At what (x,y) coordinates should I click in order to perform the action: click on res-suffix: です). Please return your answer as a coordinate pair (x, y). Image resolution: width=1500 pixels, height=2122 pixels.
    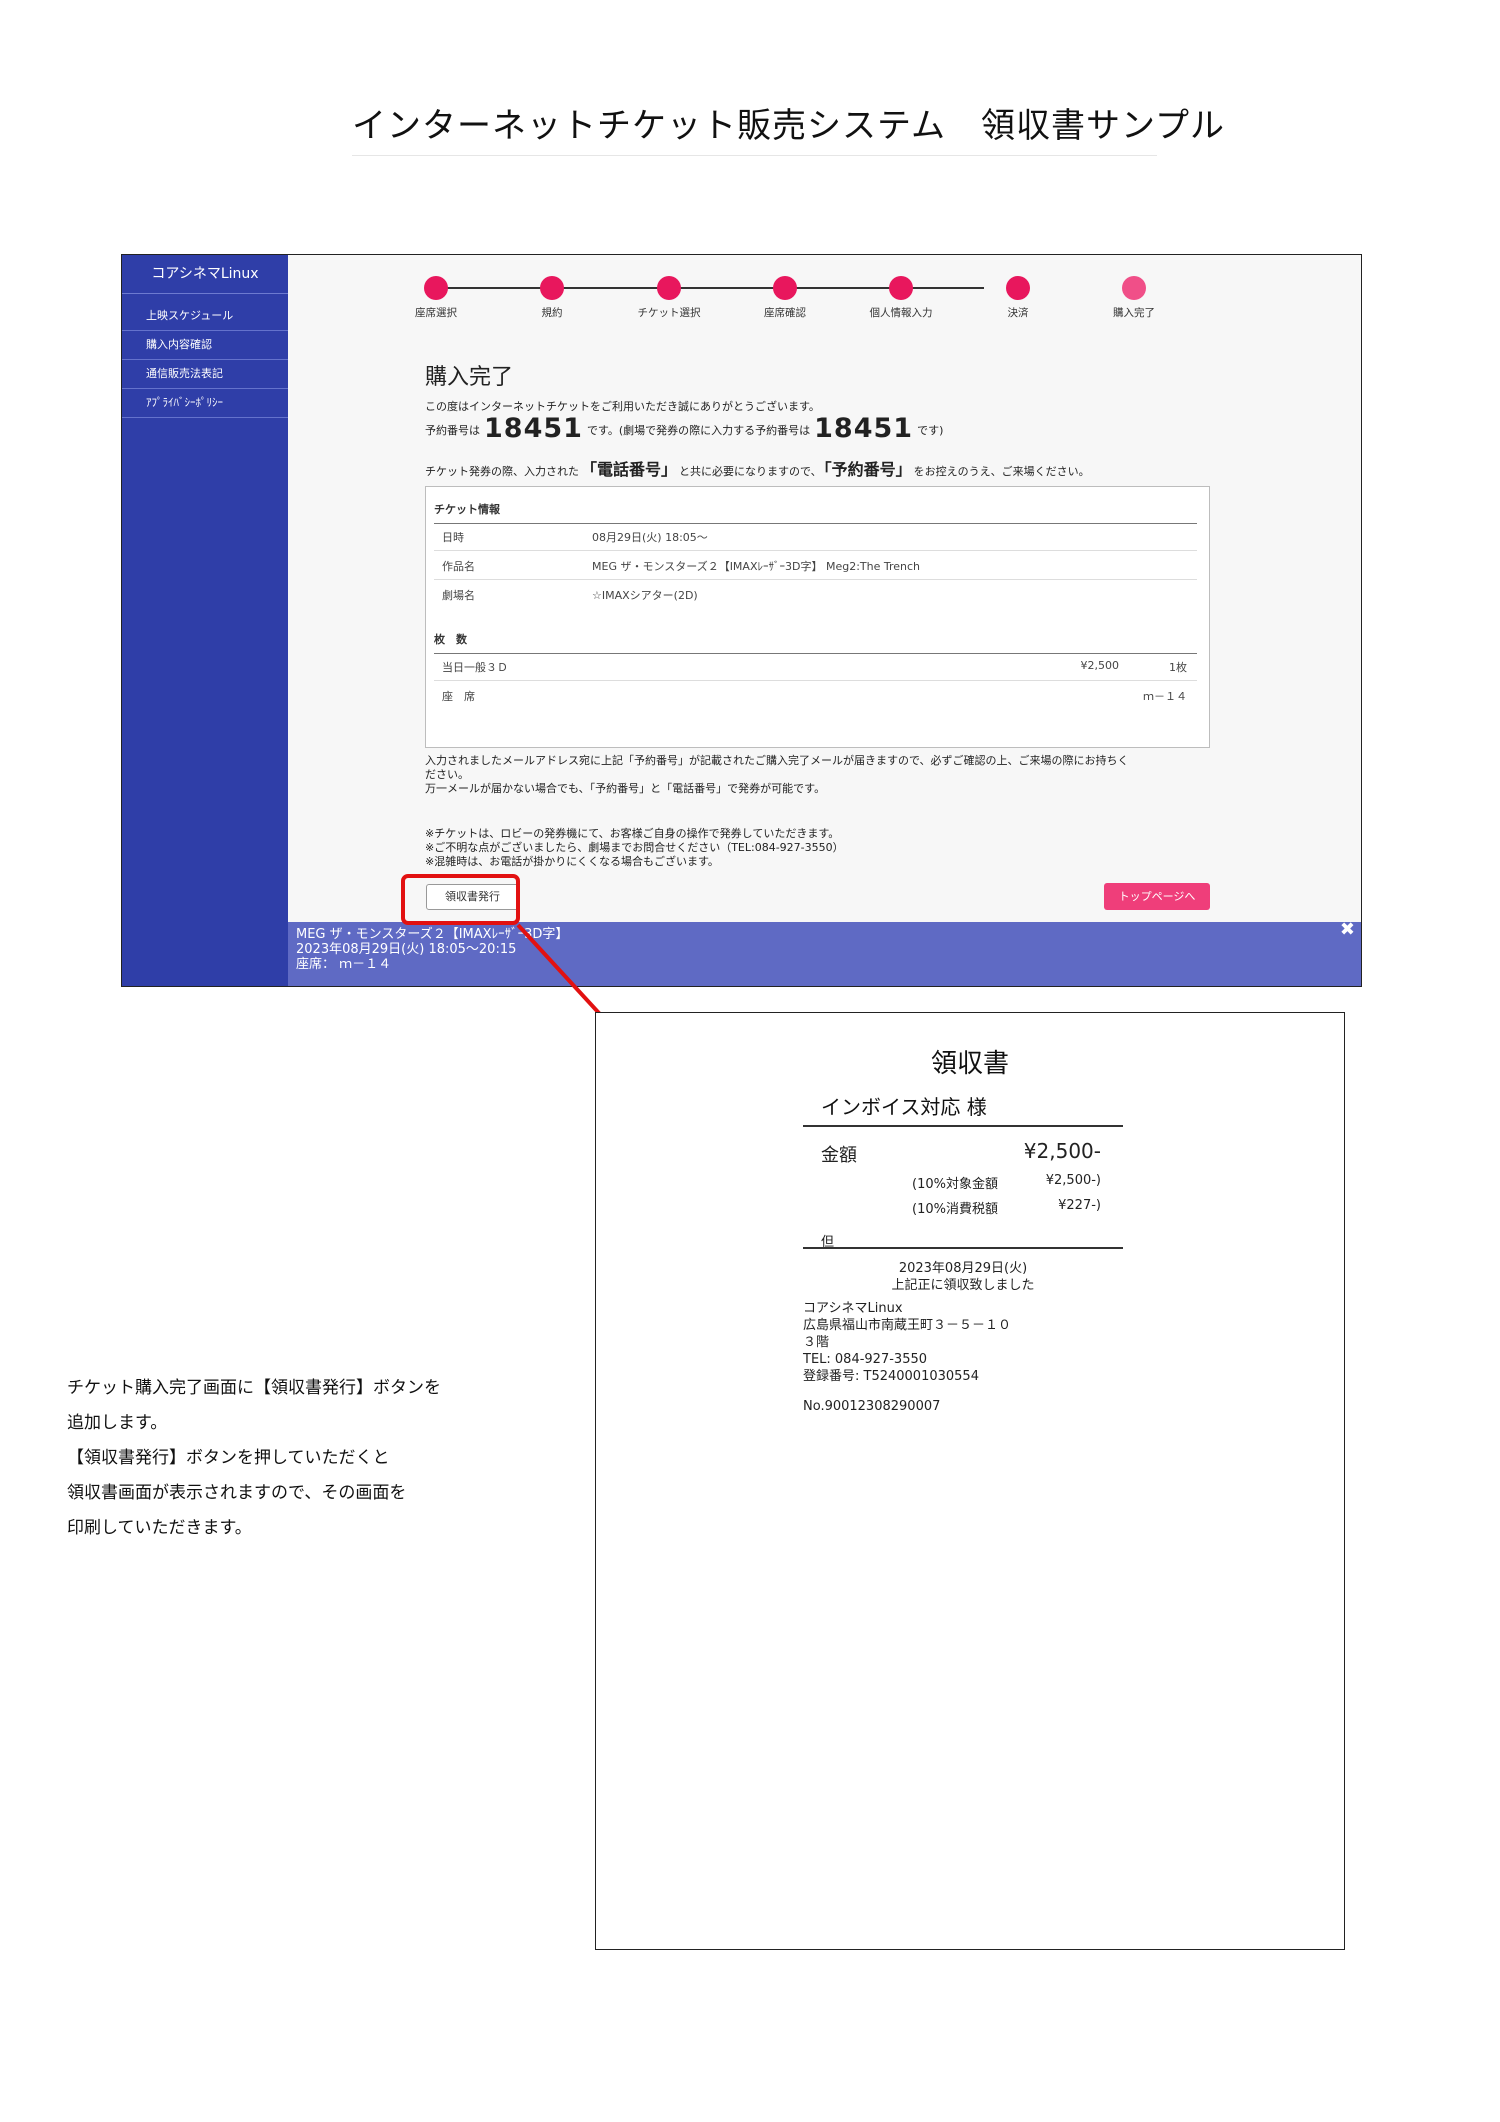
    Looking at the image, I should click on (930, 430).